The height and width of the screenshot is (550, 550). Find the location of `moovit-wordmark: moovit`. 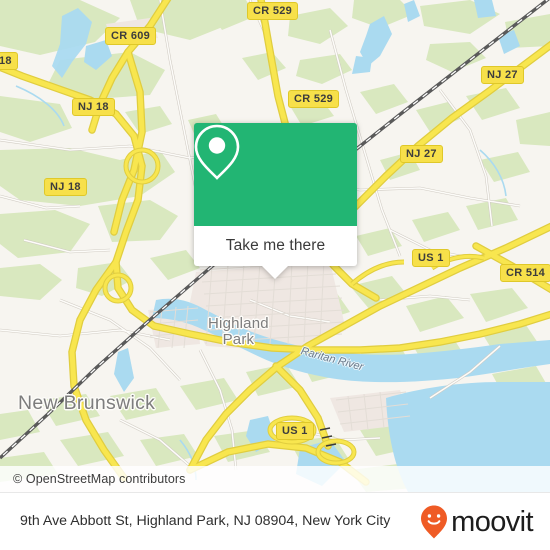

moovit-wordmark: moovit is located at coordinates (492, 521).